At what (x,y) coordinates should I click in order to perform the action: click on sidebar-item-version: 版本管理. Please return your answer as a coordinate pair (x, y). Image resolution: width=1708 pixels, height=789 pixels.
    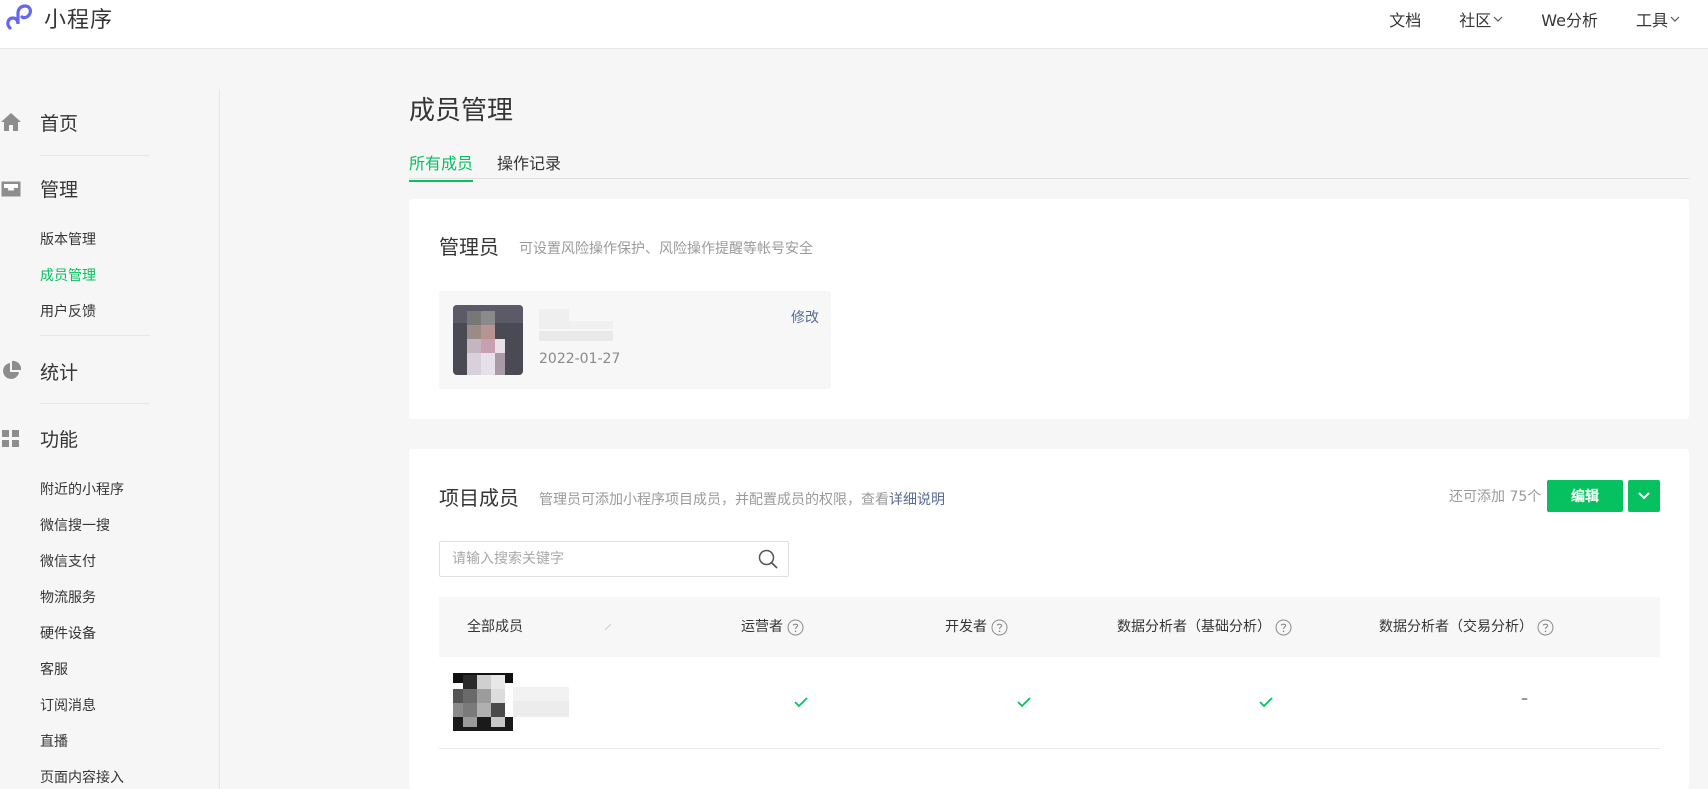
    Looking at the image, I should click on (68, 239).